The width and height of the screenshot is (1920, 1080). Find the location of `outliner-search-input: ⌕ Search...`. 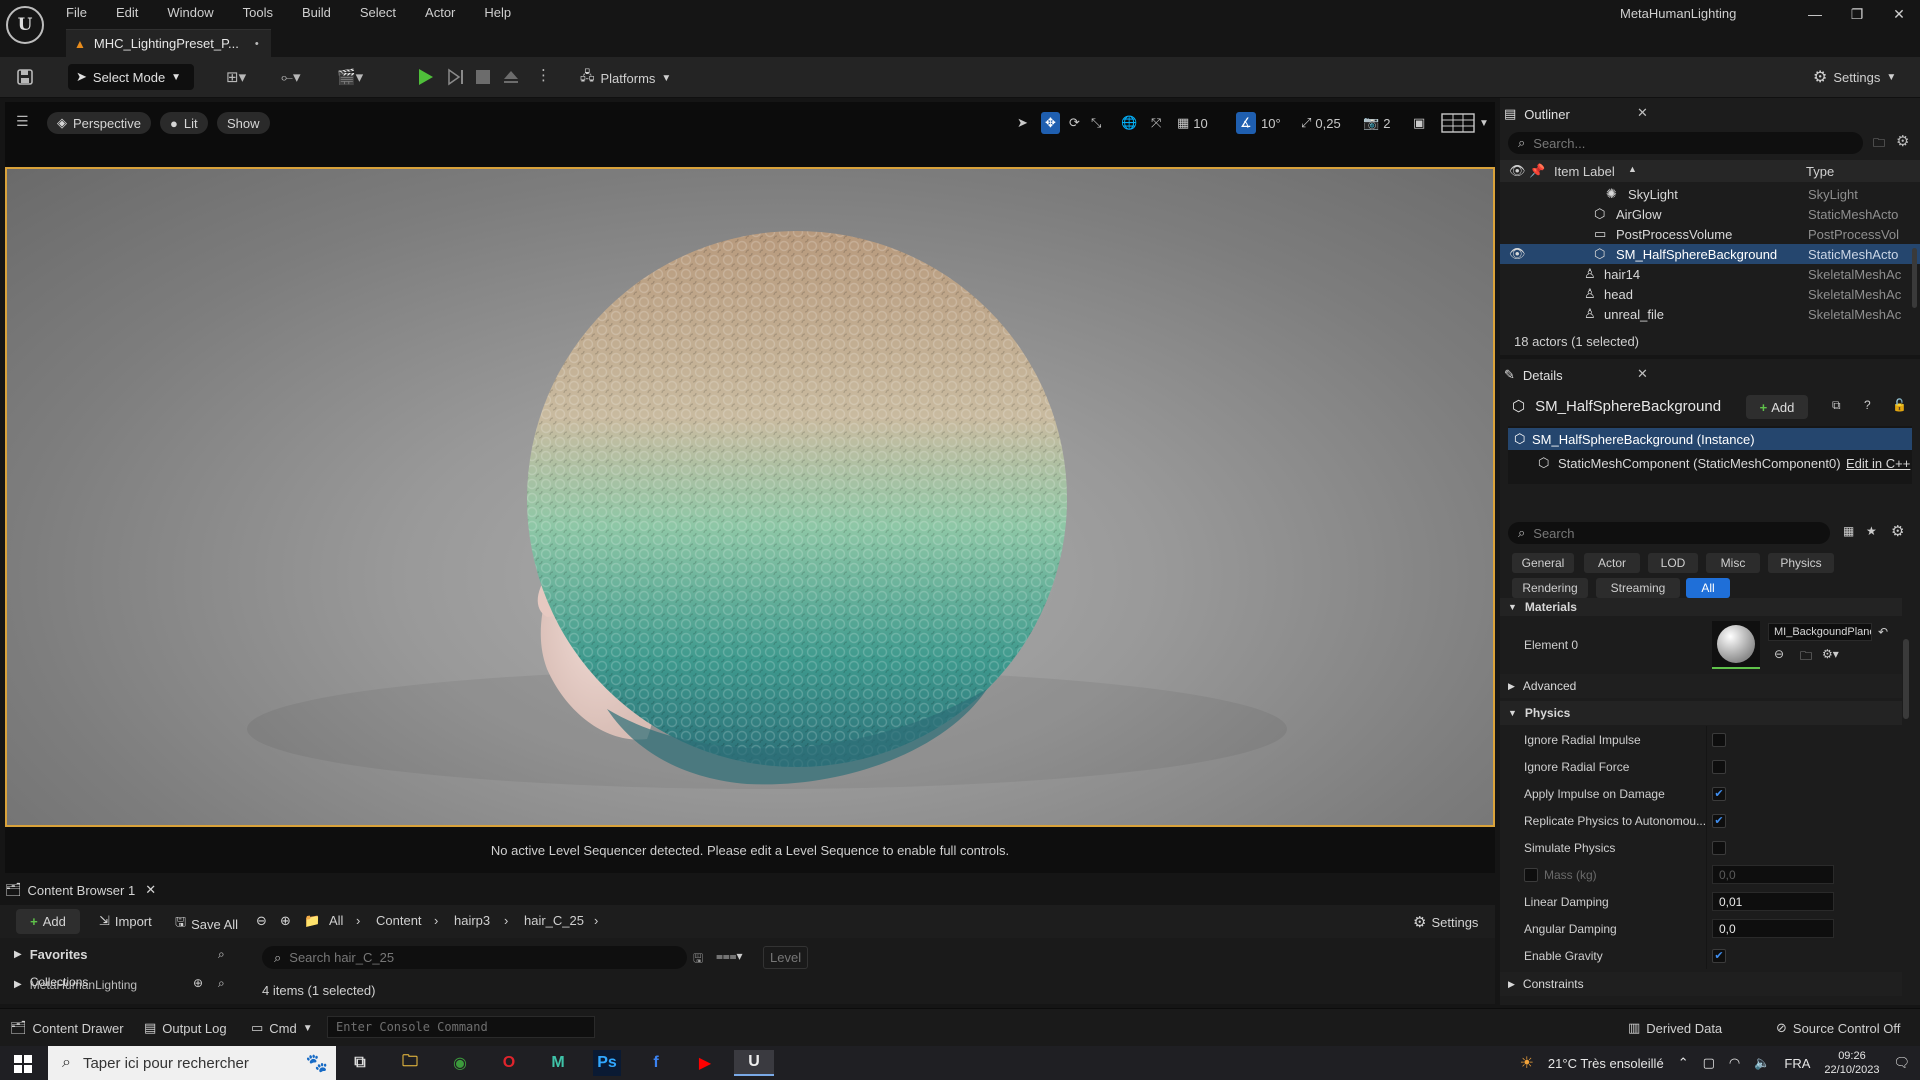

outliner-search-input: ⌕ Search... is located at coordinates (1685, 143).